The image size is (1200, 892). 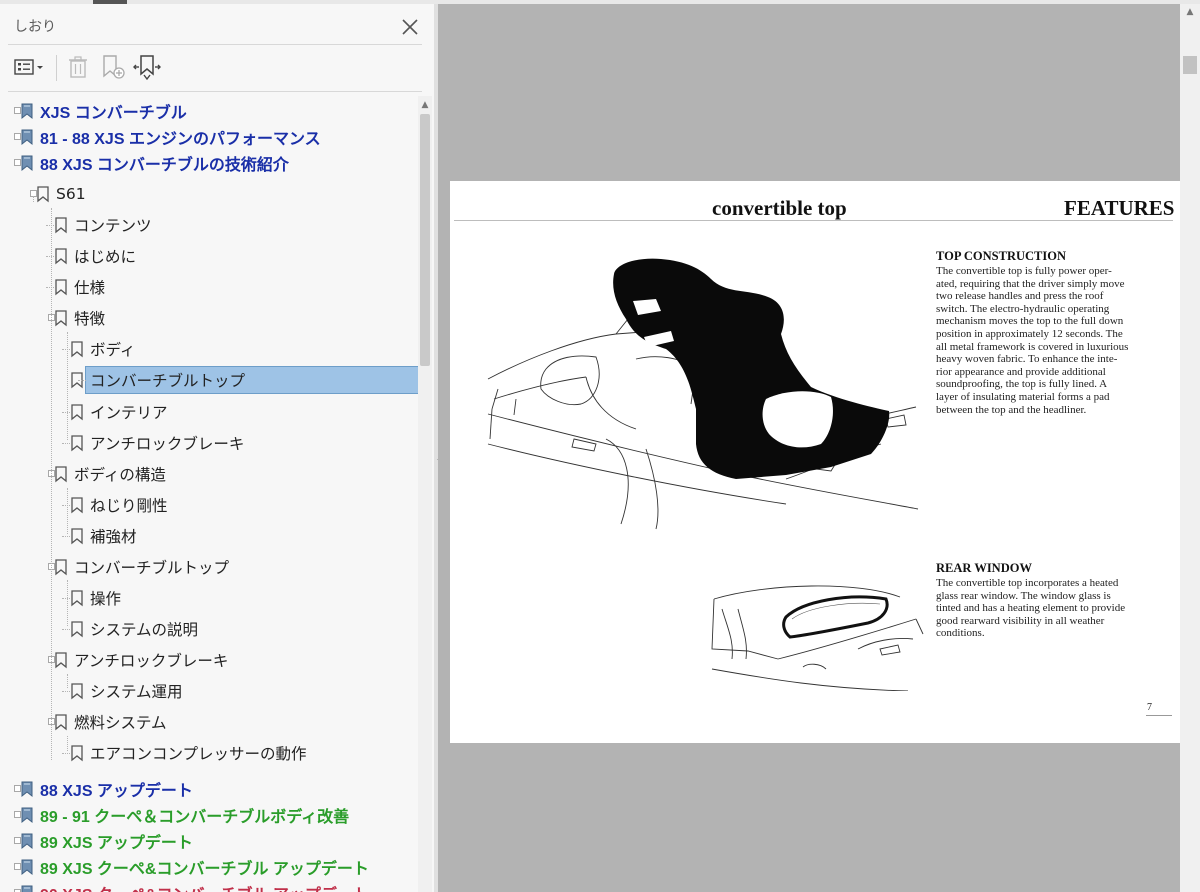 What do you see at coordinates (116, 792) in the screenshot?
I see `bookmark-label: 88 XJS アップデート` at bounding box center [116, 792].